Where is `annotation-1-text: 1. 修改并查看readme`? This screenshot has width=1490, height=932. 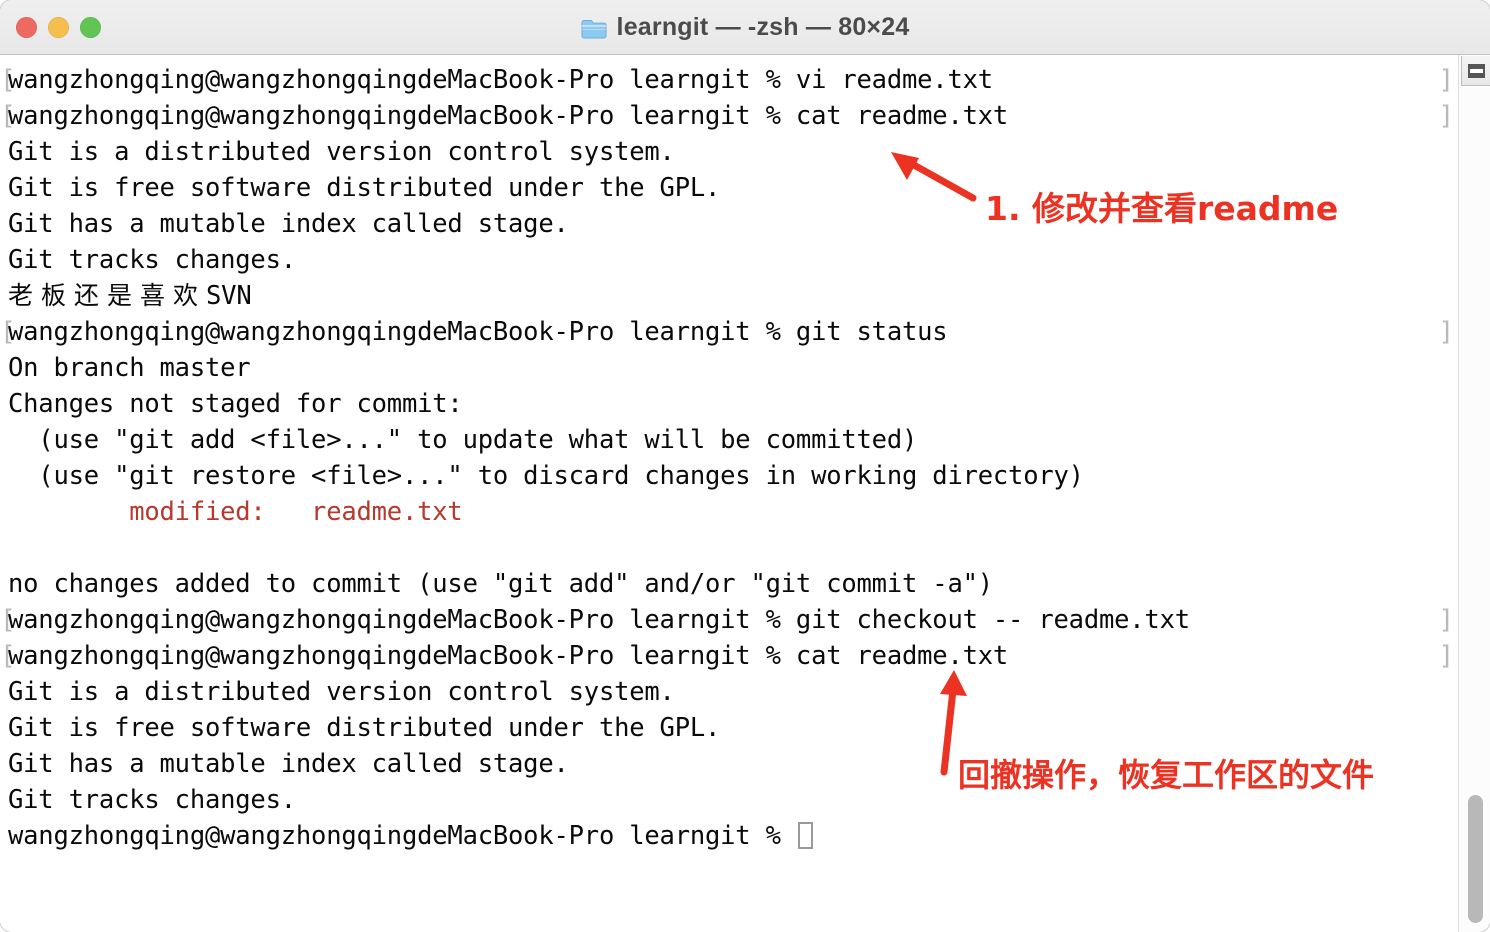
annotation-1-text: 1. 修改并查看readme is located at coordinates (1162, 208).